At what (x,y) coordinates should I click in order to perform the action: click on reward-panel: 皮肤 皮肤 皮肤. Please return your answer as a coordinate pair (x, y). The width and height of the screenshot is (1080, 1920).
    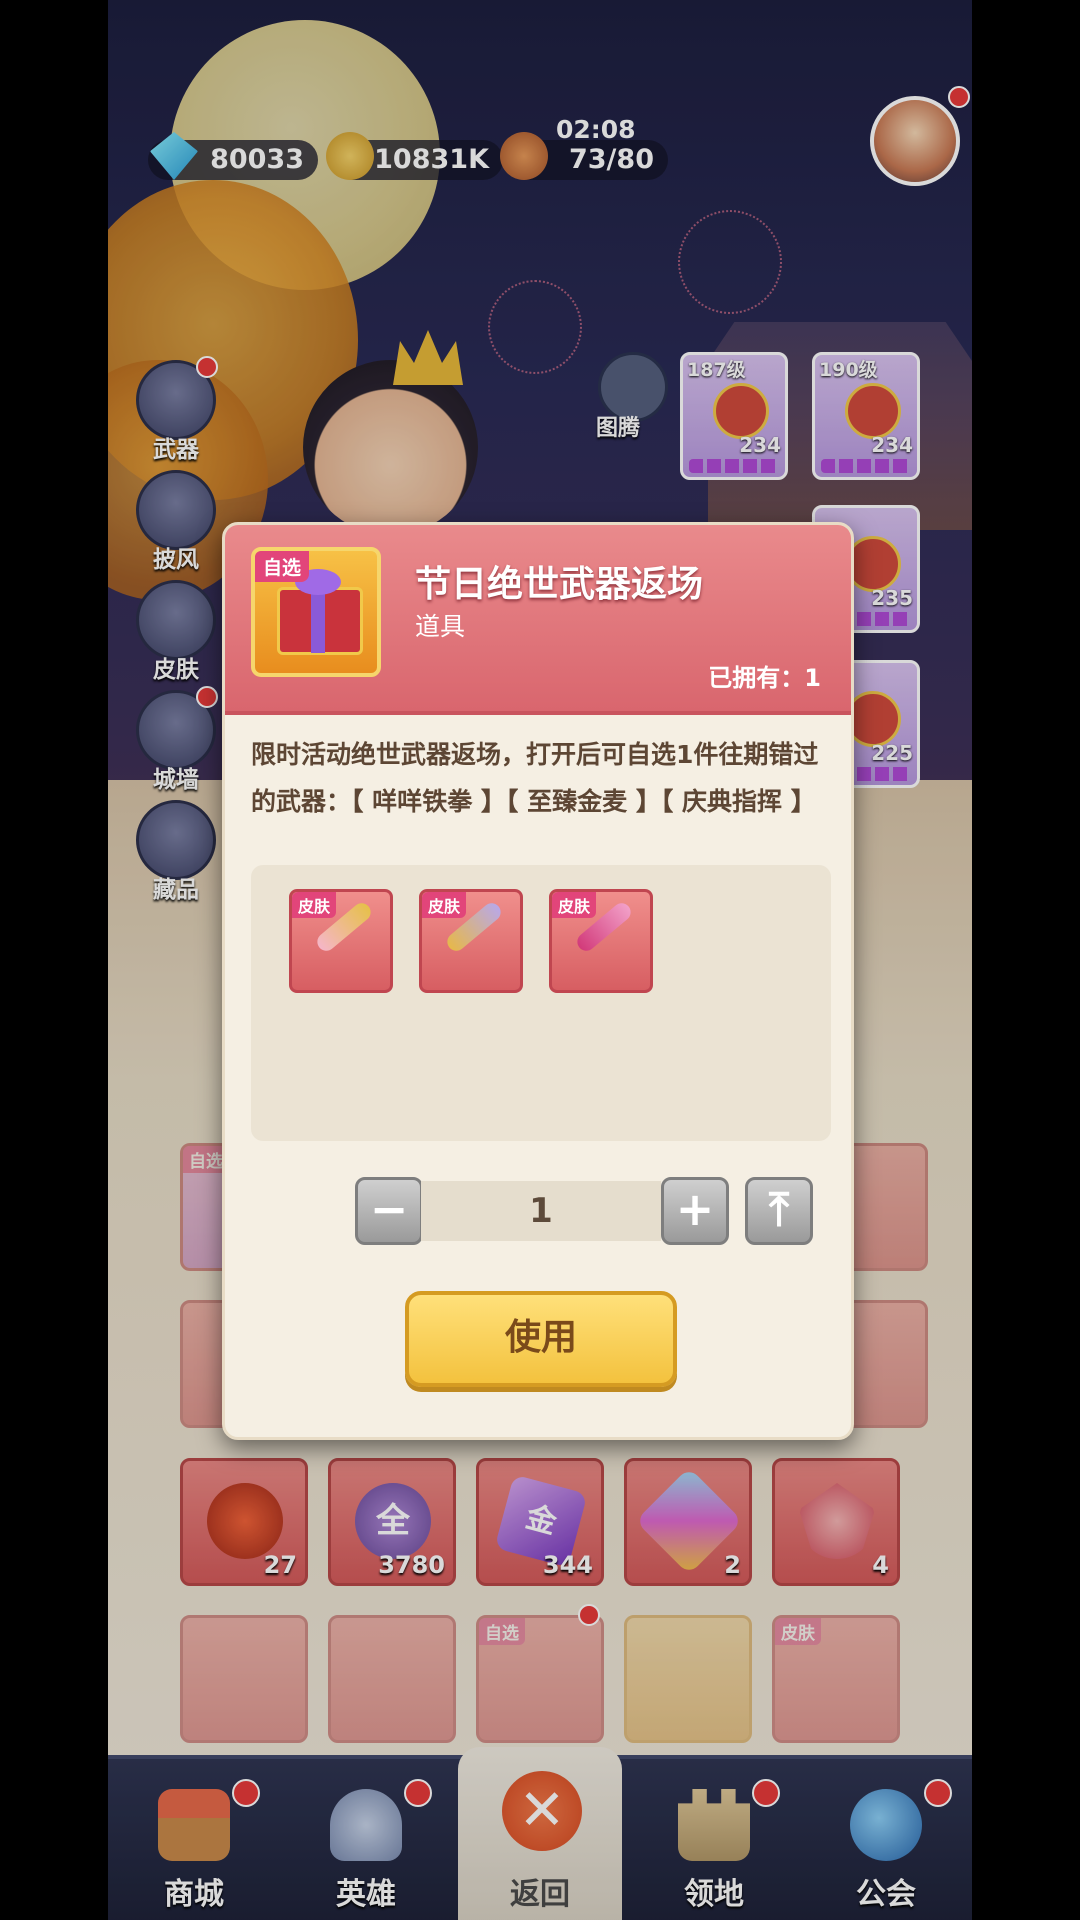
    Looking at the image, I should click on (541, 1003).